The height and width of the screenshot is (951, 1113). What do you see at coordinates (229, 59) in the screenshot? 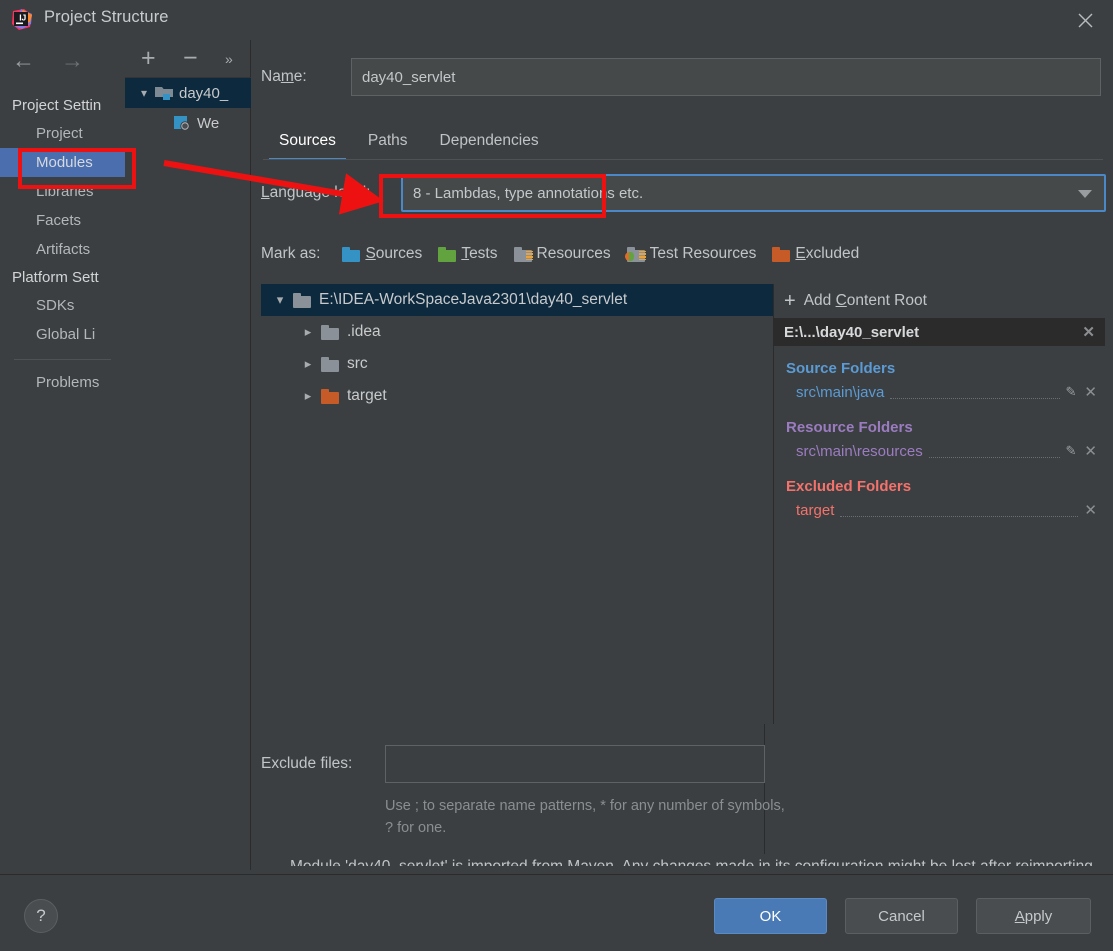
I see `more-options-button: »` at bounding box center [229, 59].